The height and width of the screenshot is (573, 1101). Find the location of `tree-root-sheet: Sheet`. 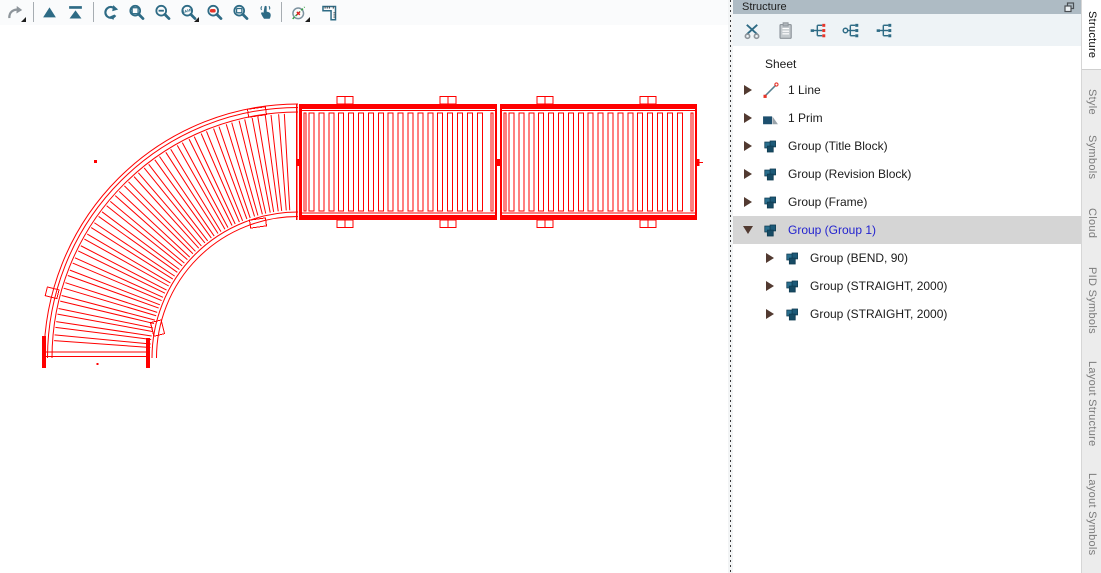

tree-root-sheet: Sheet is located at coordinates (907, 63).